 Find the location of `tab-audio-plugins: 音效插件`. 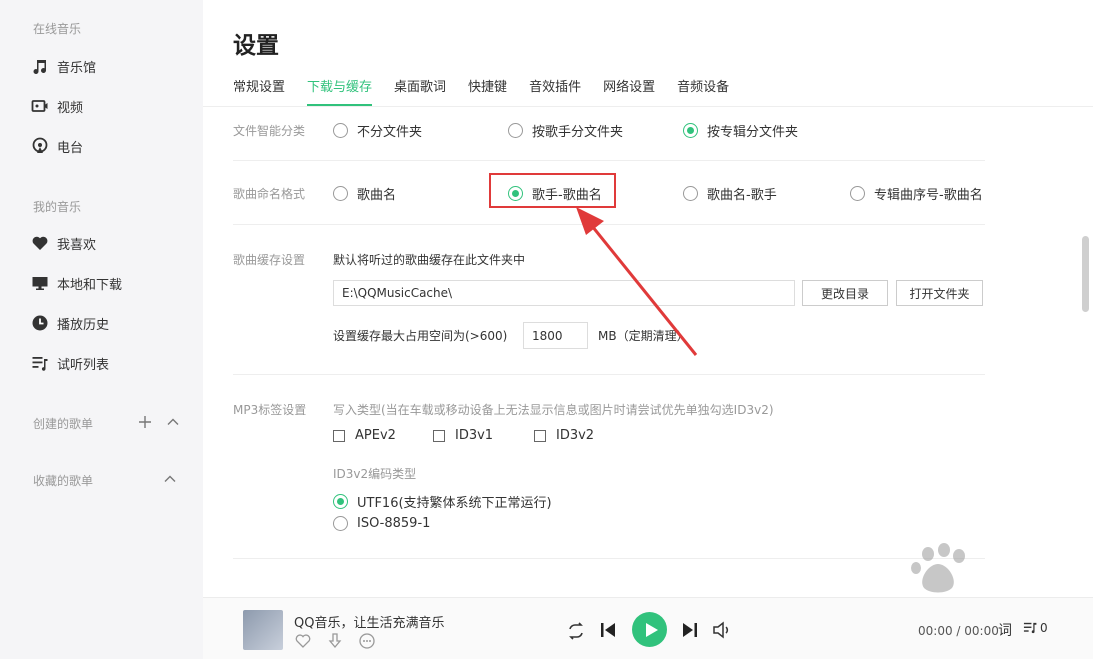

tab-audio-plugins: 音效插件 is located at coordinates (555, 91).